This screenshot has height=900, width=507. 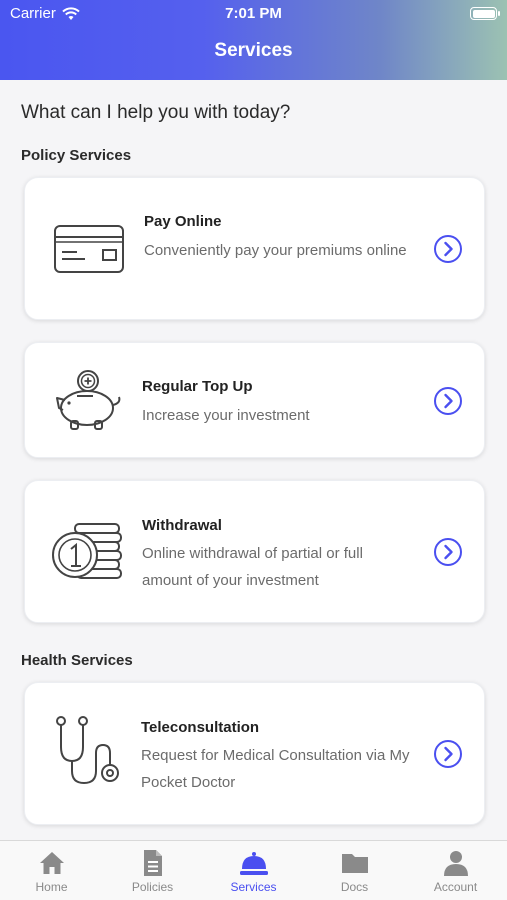 What do you see at coordinates (152, 887) in the screenshot?
I see `tab-label: Policies` at bounding box center [152, 887].